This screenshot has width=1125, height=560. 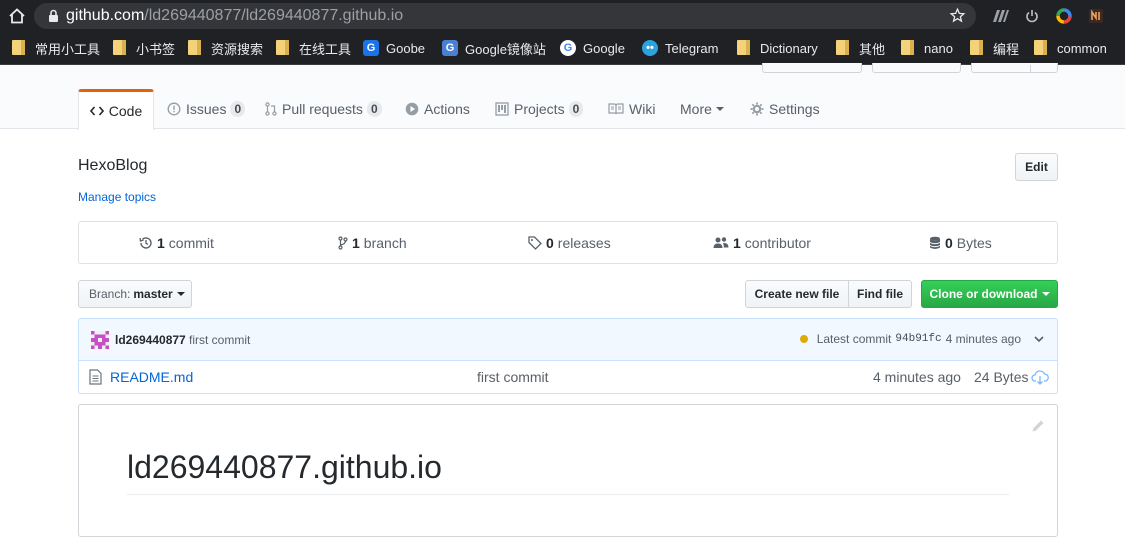 What do you see at coordinates (604, 48) in the screenshot?
I see `bookmark-label: Google` at bounding box center [604, 48].